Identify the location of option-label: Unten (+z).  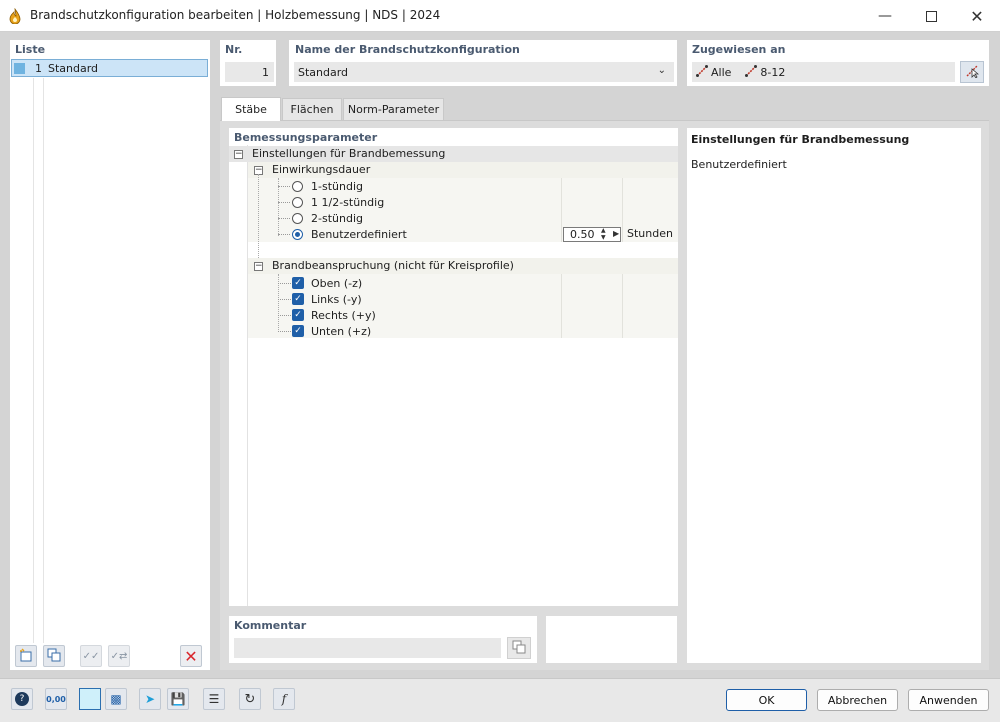
(341, 331).